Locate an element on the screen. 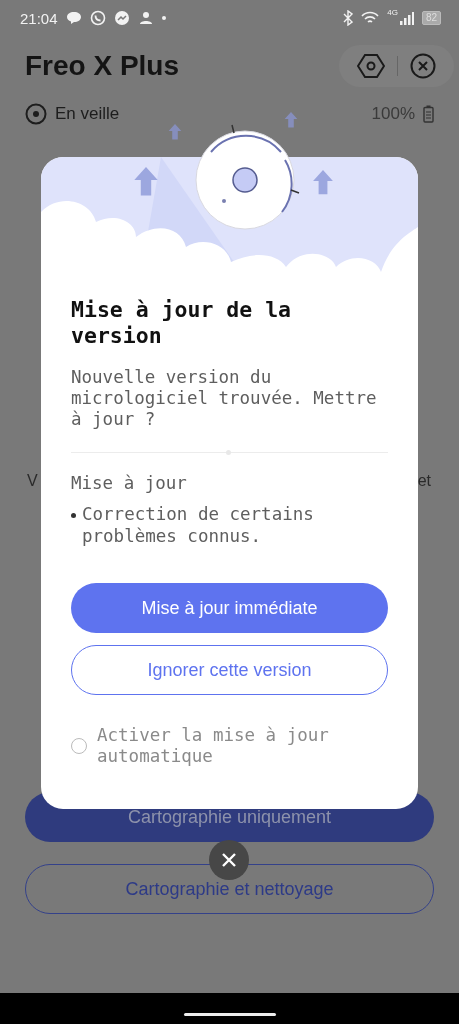 Image resolution: width=459 pixels, height=1024 pixels. update-now-button: Mise à jour immédiate is located at coordinates (229, 608).